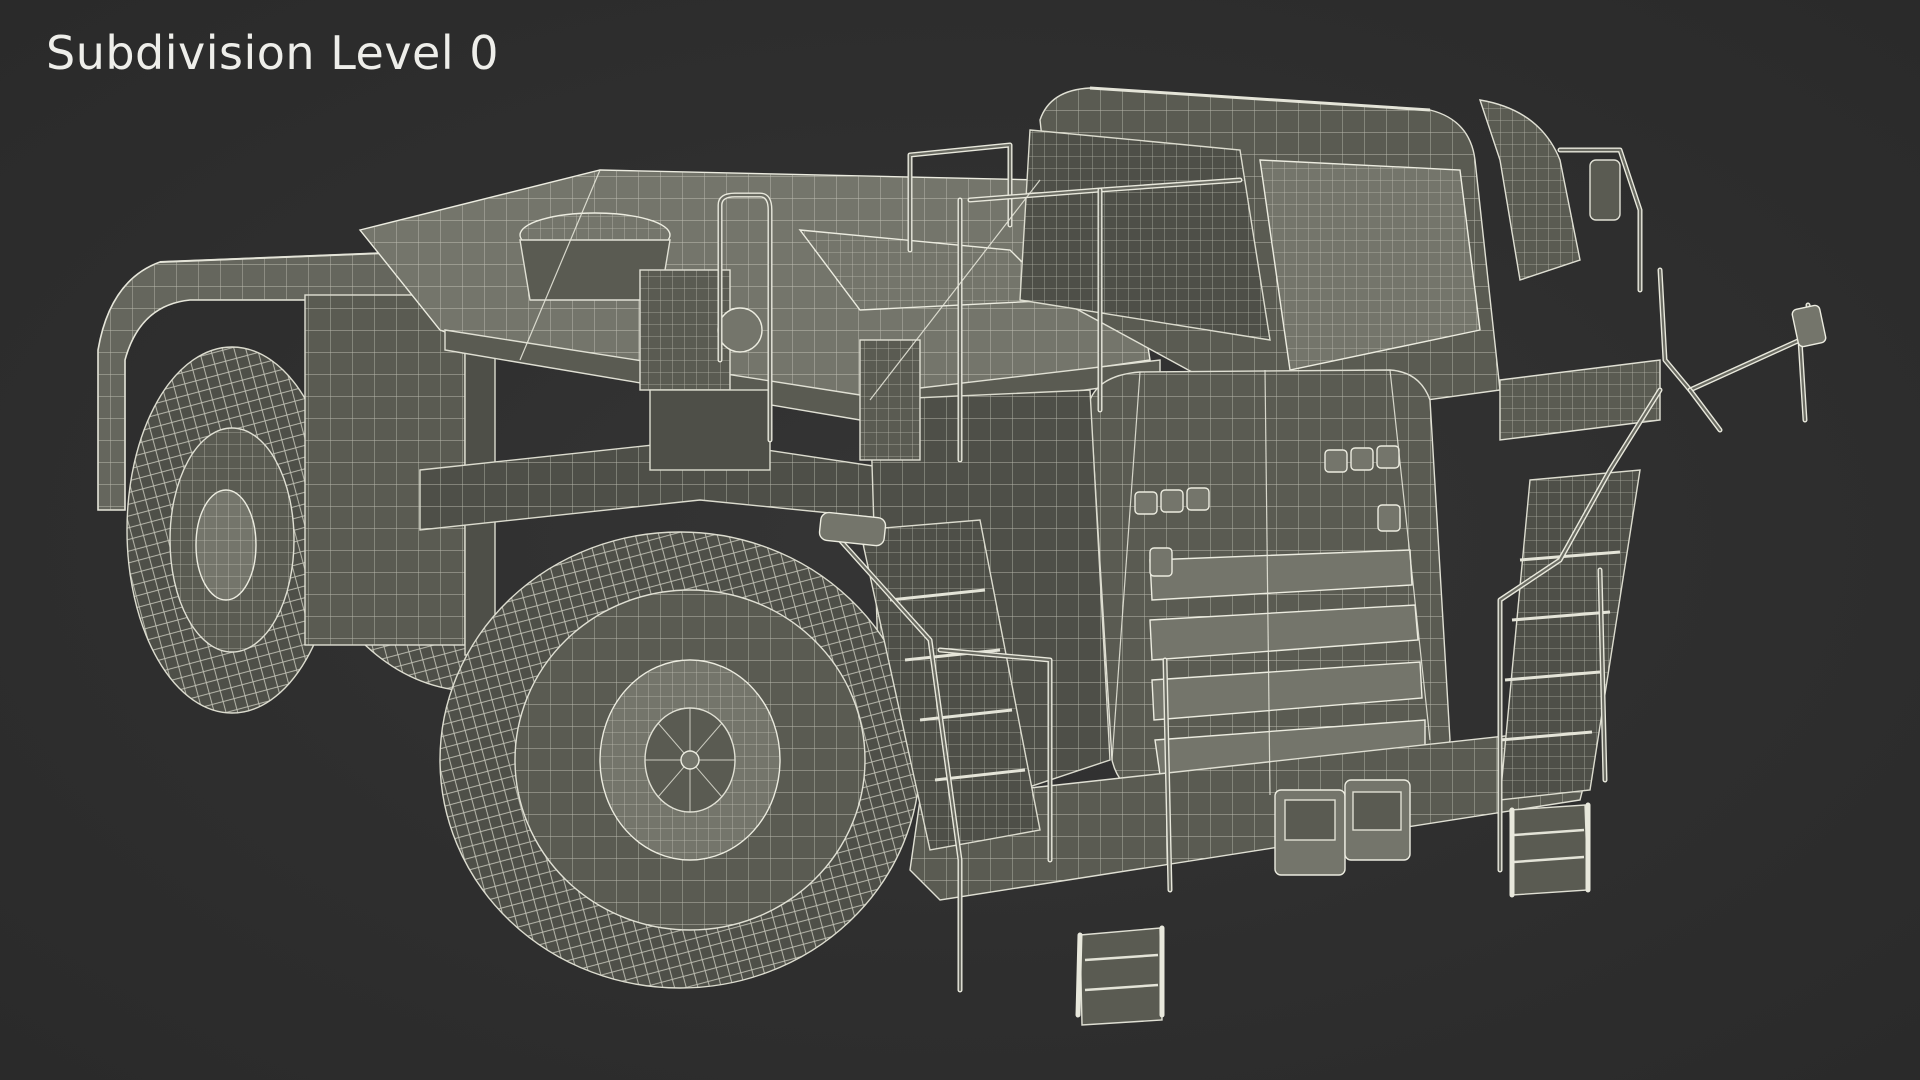 This screenshot has width=1920, height=1080. What do you see at coordinates (680, 760) in the screenshot?
I see `front-left-wheel` at bounding box center [680, 760].